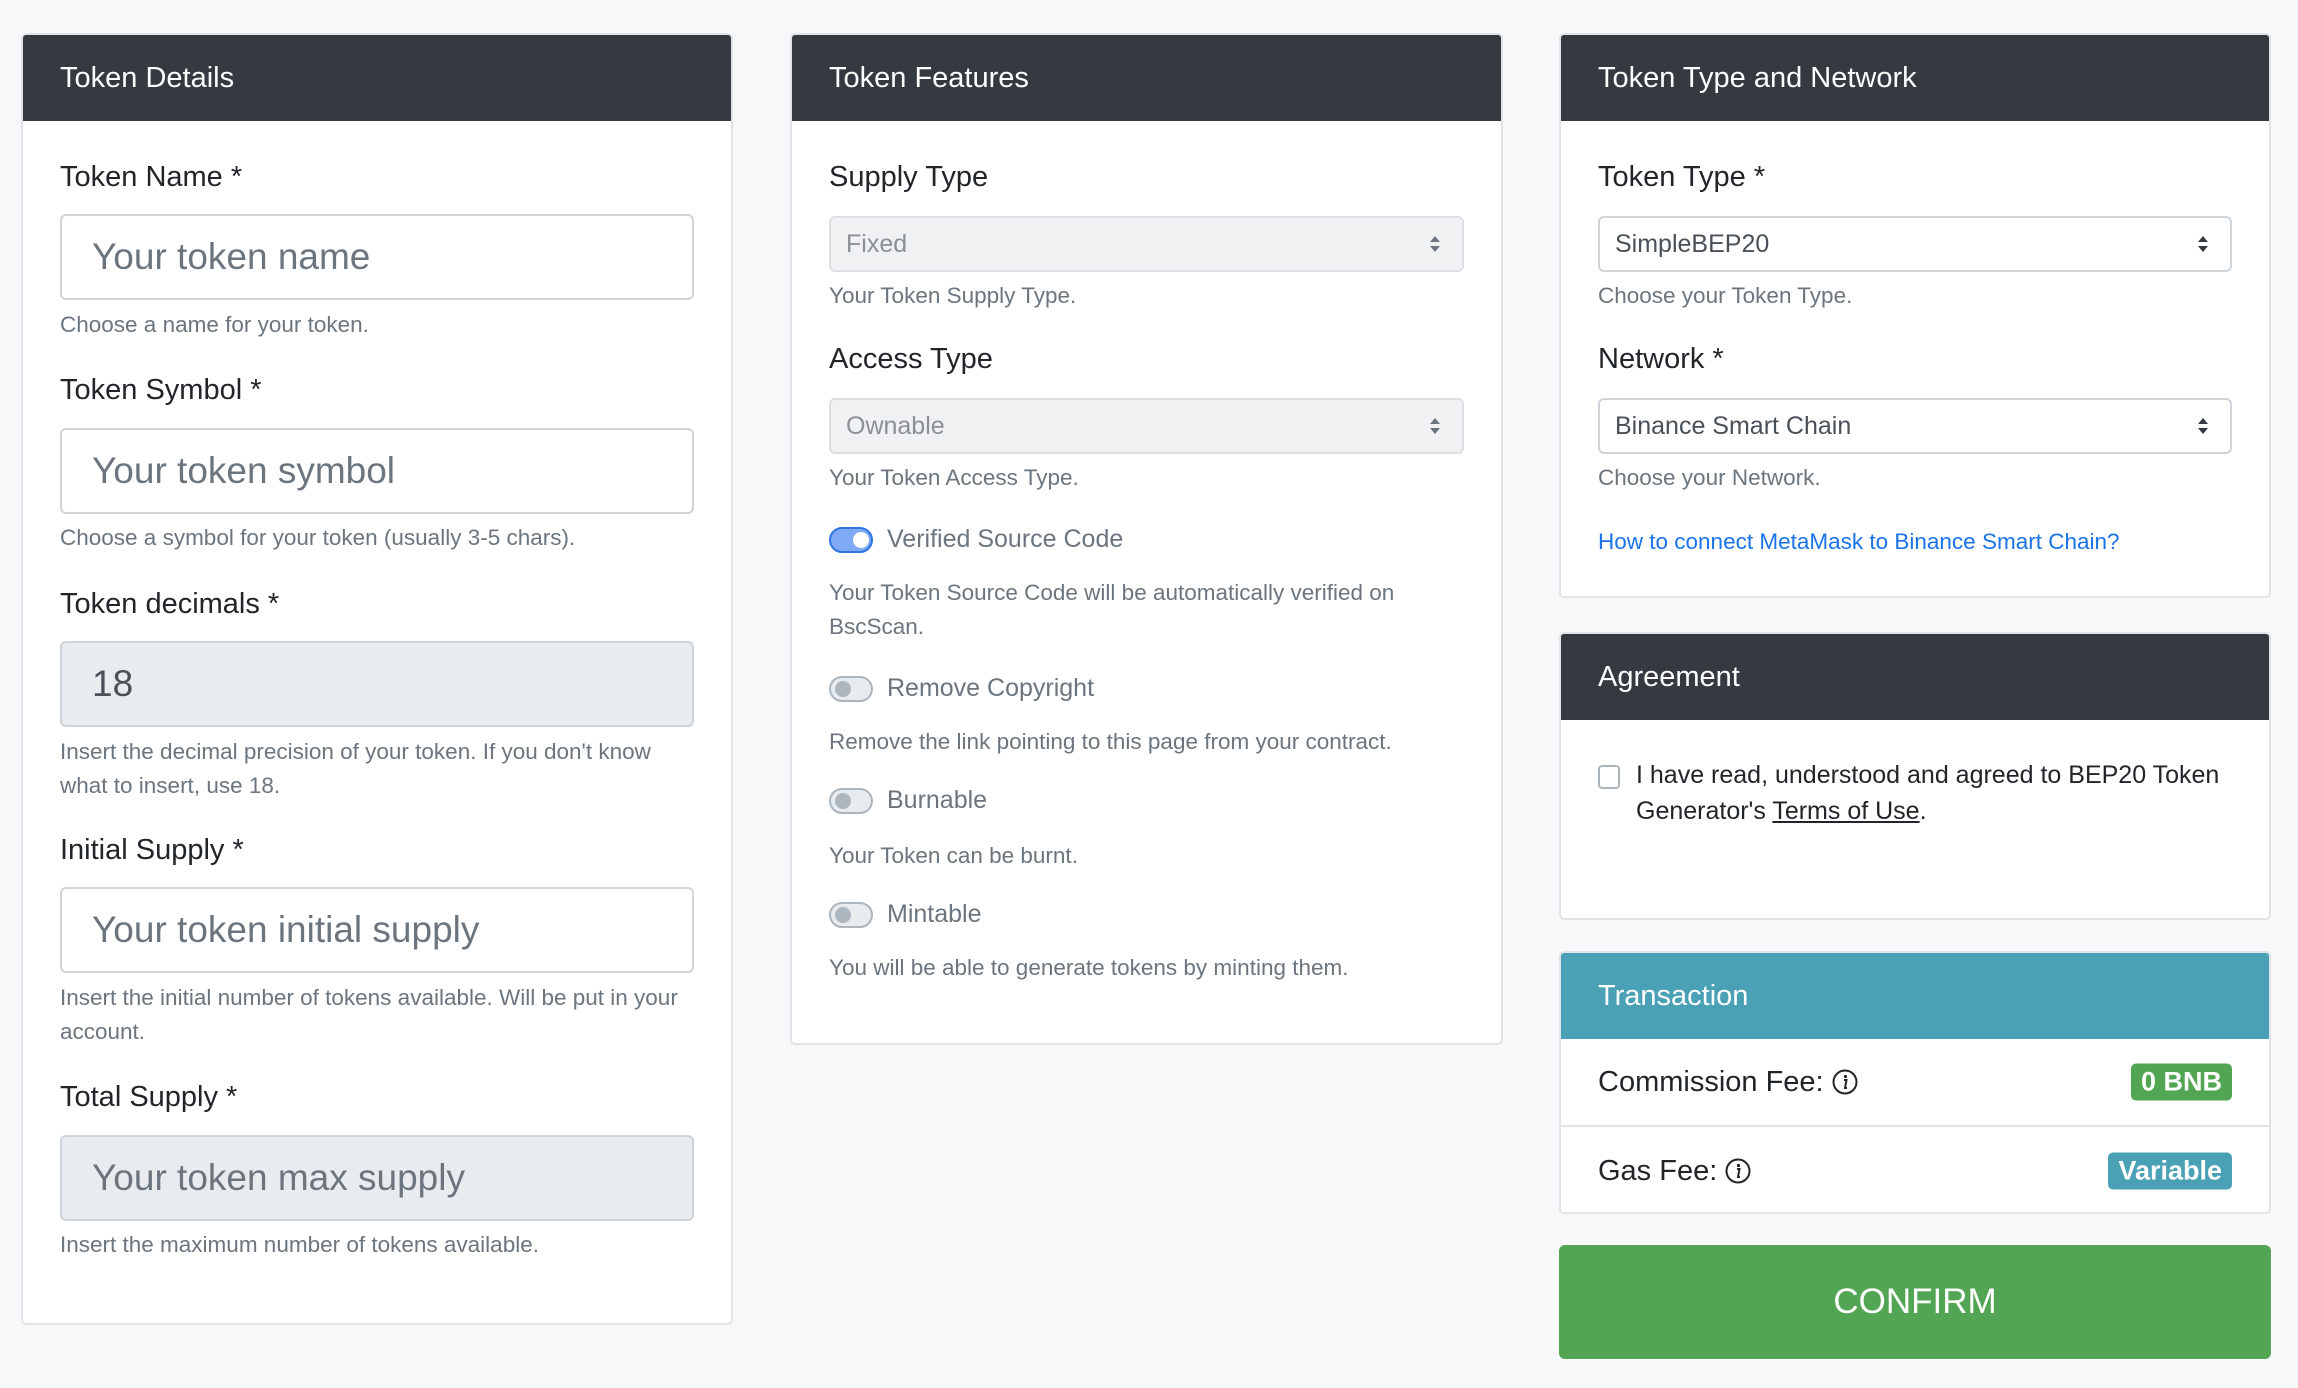  I want to click on total-supply-input: Your token max supply, so click(377, 1178).